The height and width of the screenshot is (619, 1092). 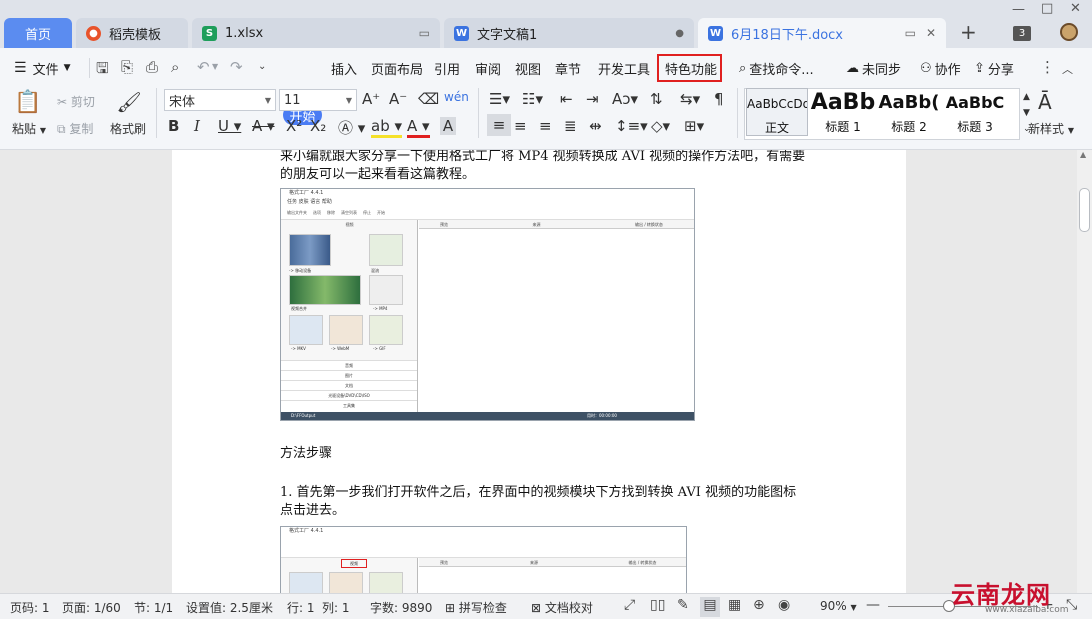 I want to click on format-painter-label: 格式刷, so click(x=128, y=128).